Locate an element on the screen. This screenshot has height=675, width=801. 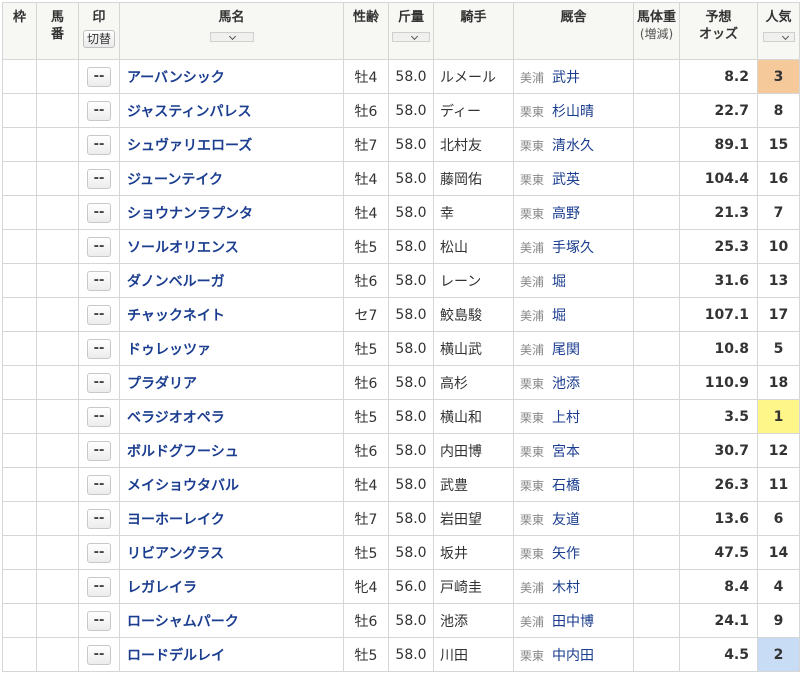
jockey-link: 内田博 is located at coordinates (461, 452).